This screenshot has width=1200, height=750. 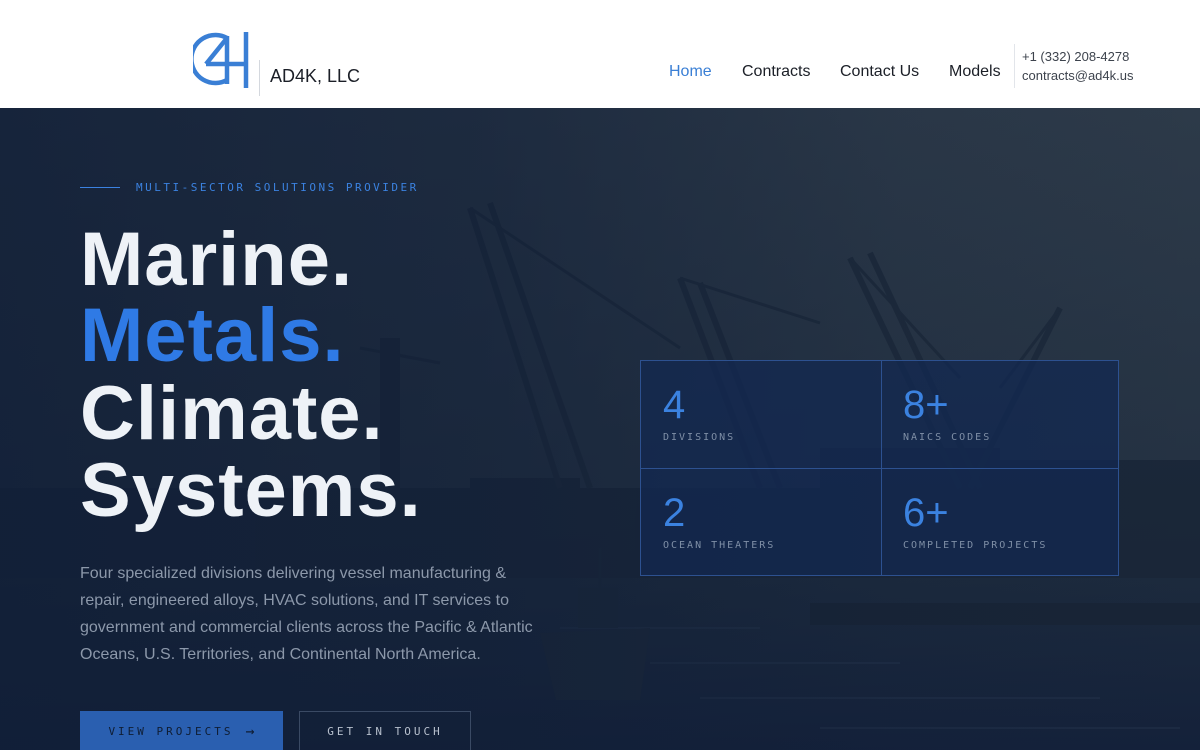 I want to click on ad4k-logo, so click(x=222, y=60).